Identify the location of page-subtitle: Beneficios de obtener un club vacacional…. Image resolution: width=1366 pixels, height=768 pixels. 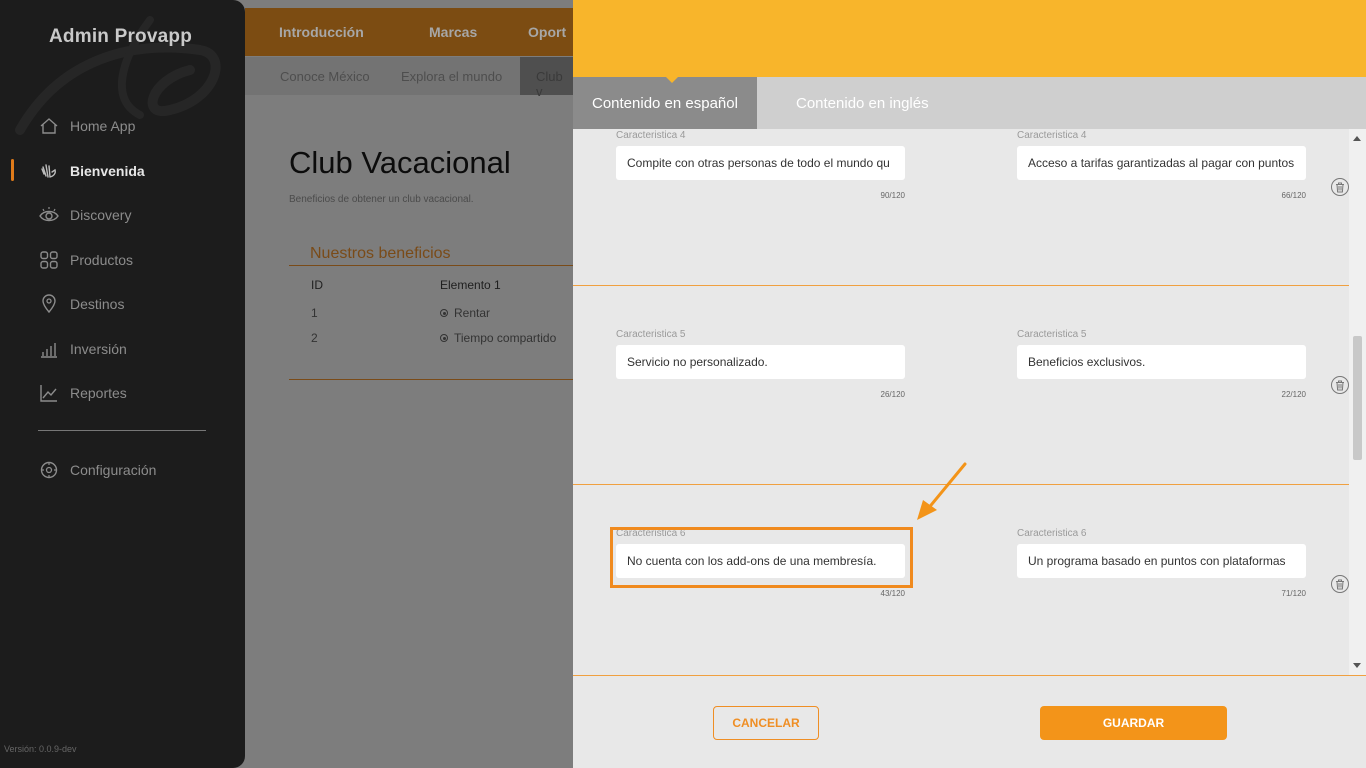
(381, 199).